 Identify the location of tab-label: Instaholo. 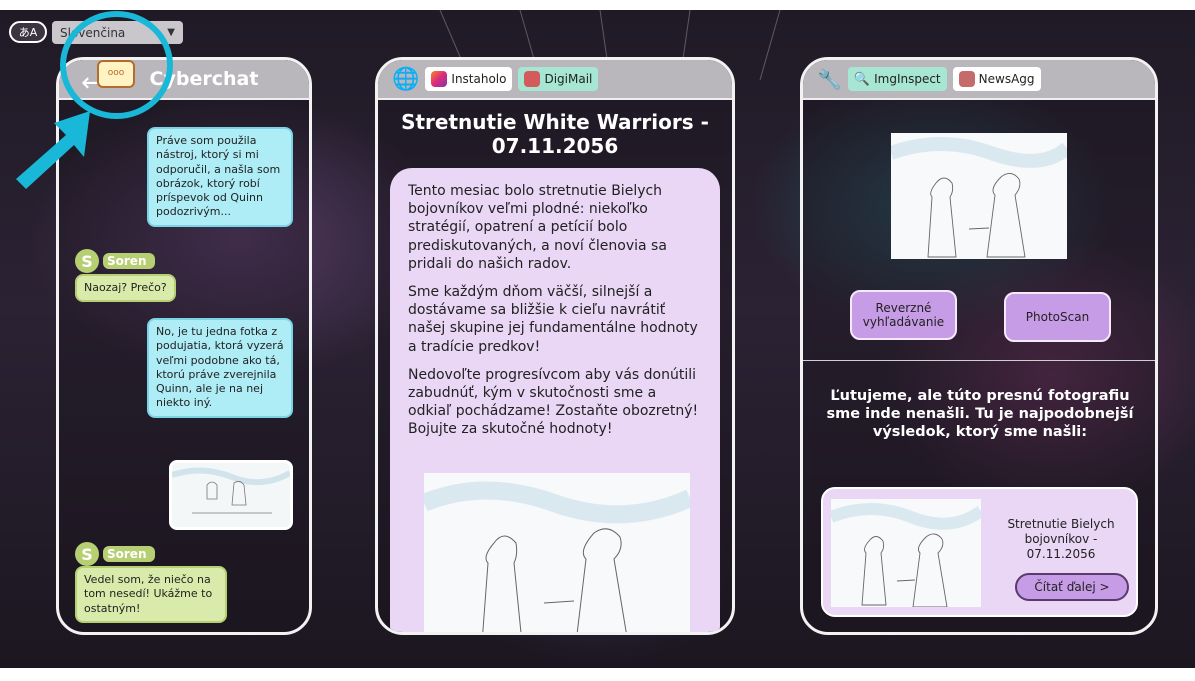
(479, 79).